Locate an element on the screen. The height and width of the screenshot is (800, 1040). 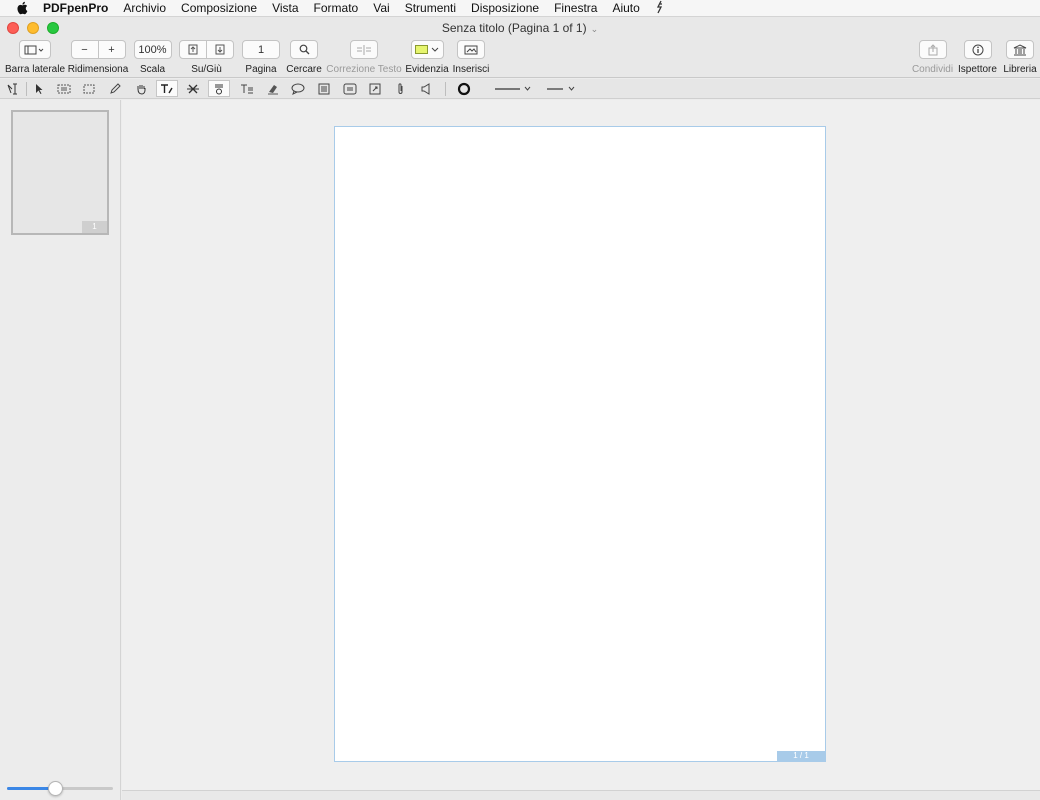
thumbnail-sidebar: 1 is located at coordinates (60, 450).